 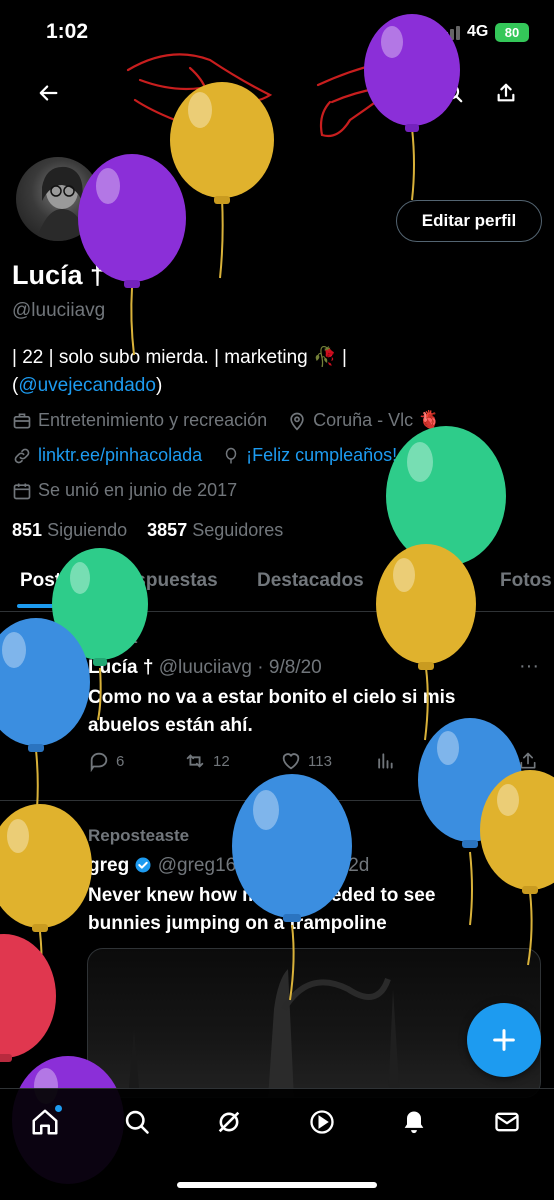 What do you see at coordinates (204, 455) in the screenshot?
I see `profile-meta-row-2: linktr.ee/pinhacolada ¡Feliz cumpleaños!` at bounding box center [204, 455].